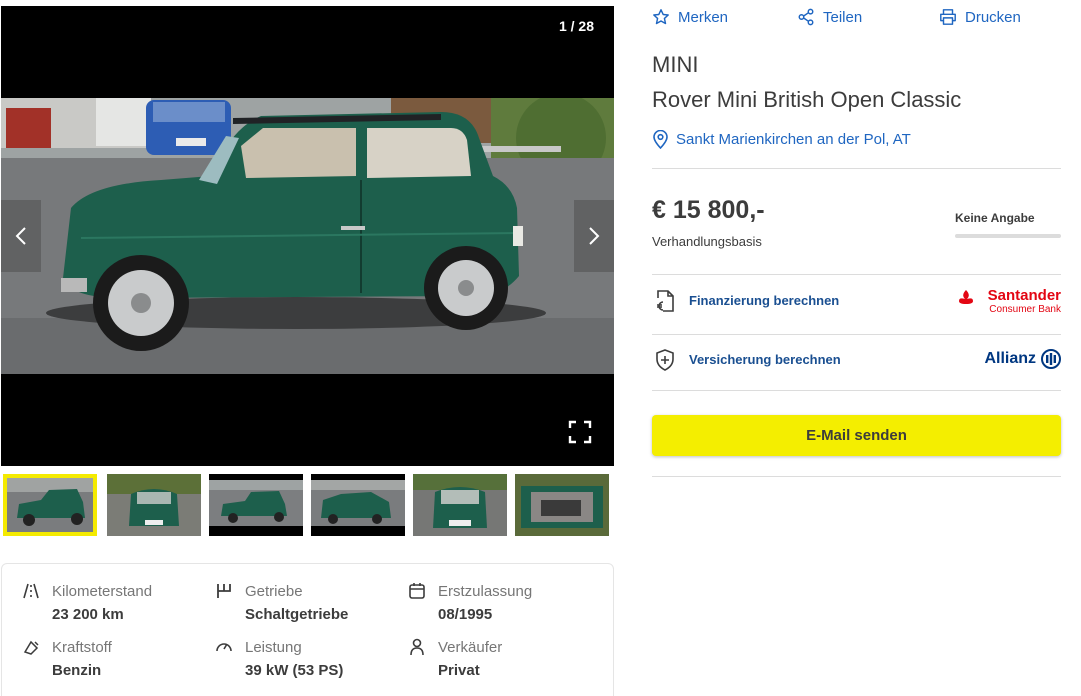  Describe the element at coordinates (948, 17) in the screenshot. I see `printer-icon` at that location.